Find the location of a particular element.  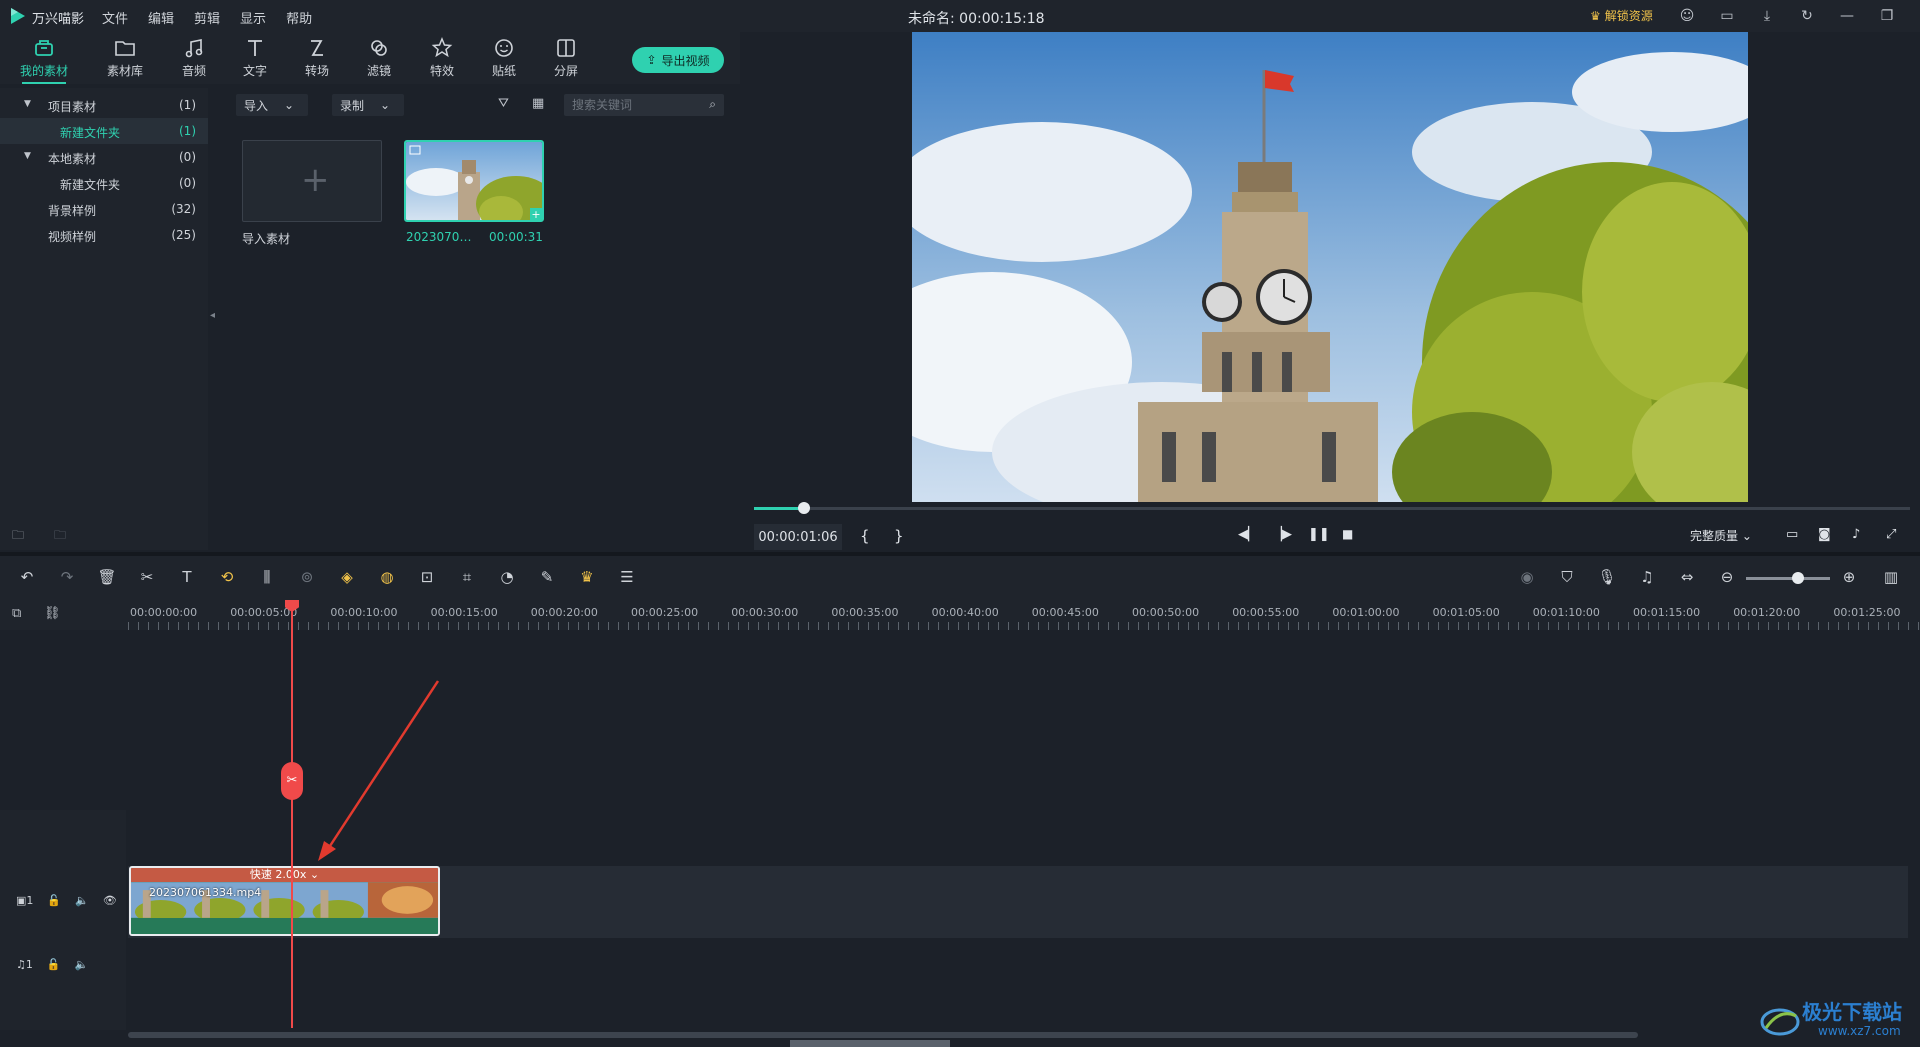

tab-effects: 特效 is located at coordinates (442, 58).